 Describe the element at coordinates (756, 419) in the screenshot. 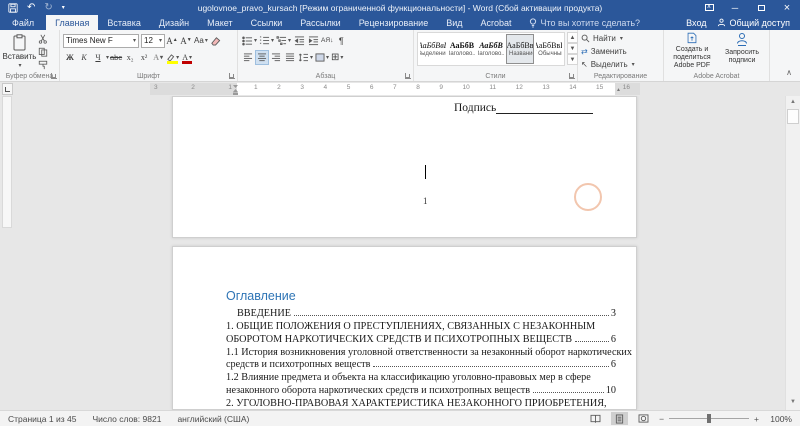

I see `zoom-in-button: +` at that location.